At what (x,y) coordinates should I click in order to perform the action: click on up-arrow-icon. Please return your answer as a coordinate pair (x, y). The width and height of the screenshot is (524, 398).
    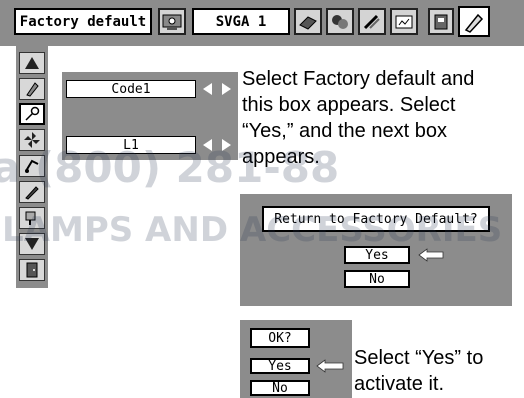
    Looking at the image, I should click on (32, 63).